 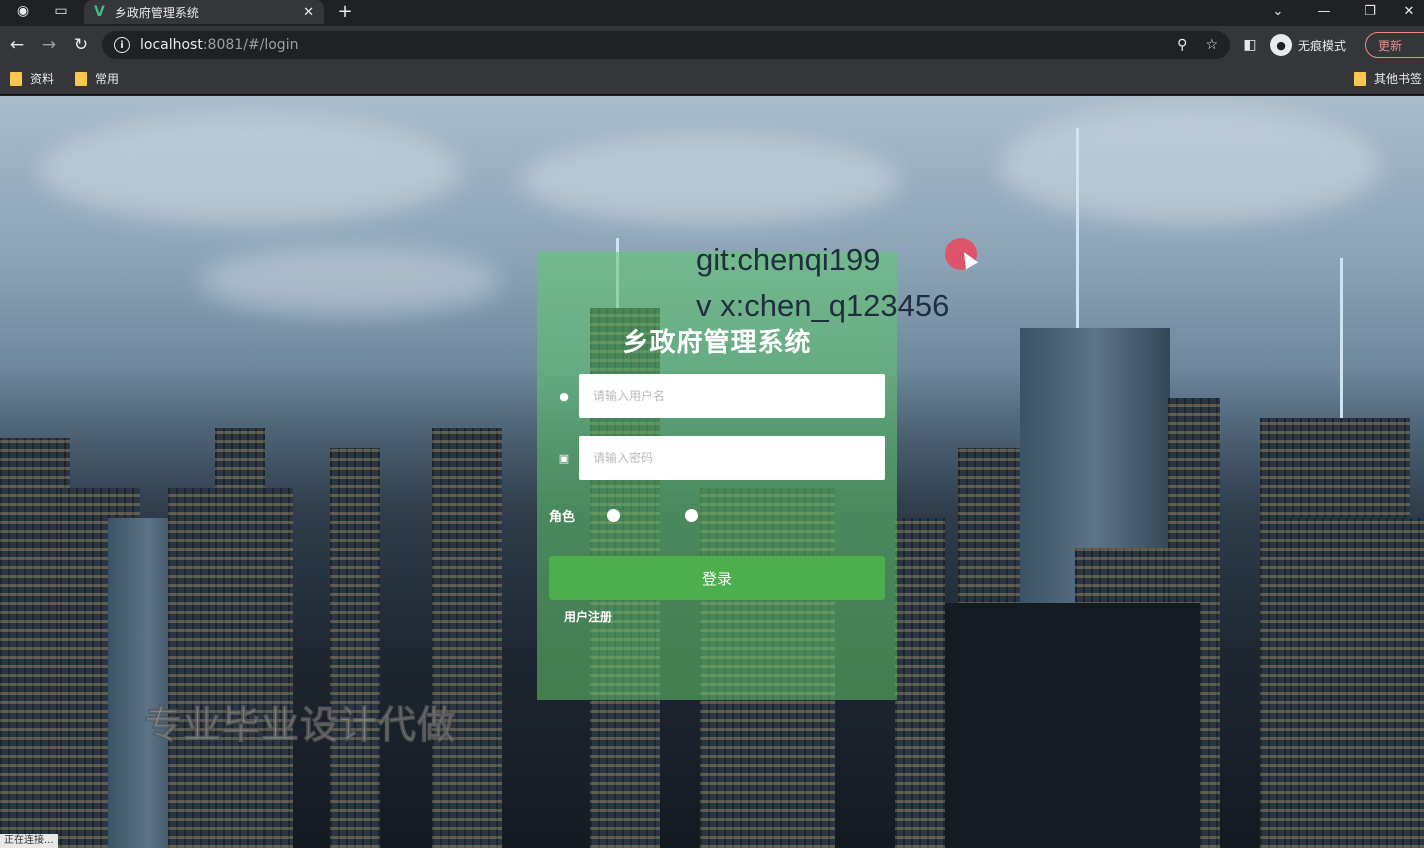 What do you see at coordinates (732, 458) in the screenshot?
I see `password-input` at bounding box center [732, 458].